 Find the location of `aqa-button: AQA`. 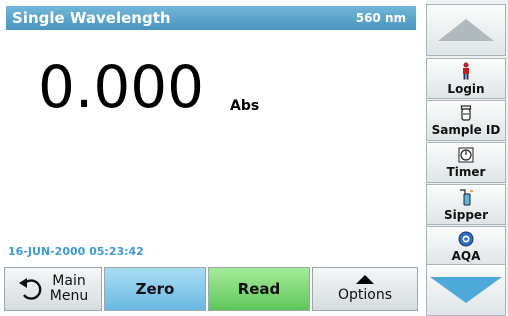

aqa-button: AQA is located at coordinates (466, 246).